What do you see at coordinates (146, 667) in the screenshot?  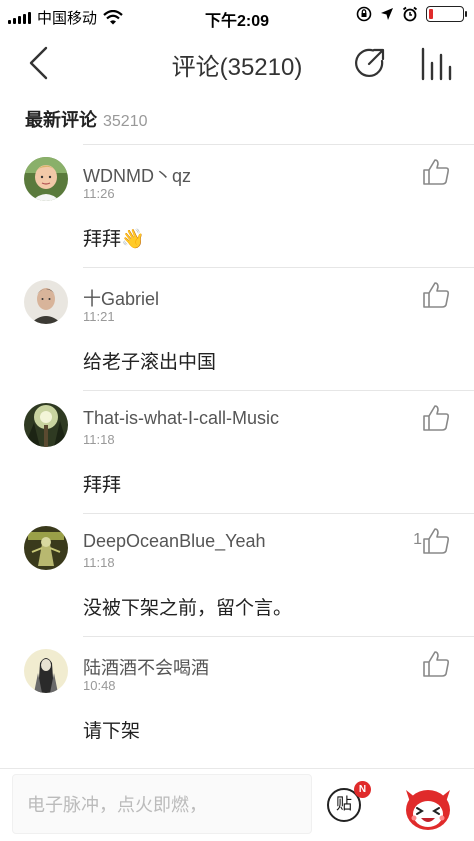 I see `comment-username: 陆酒酒不会喝酒` at bounding box center [146, 667].